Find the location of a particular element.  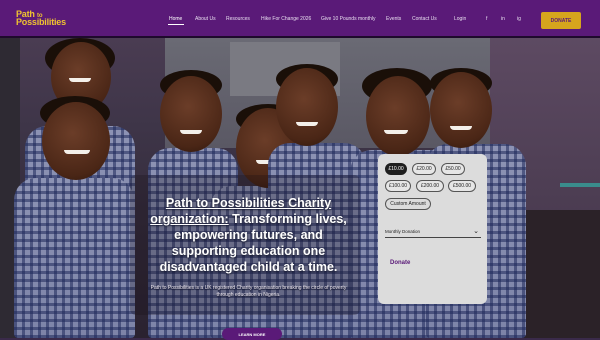

amount-option-20: £20.00 is located at coordinates (424, 169).